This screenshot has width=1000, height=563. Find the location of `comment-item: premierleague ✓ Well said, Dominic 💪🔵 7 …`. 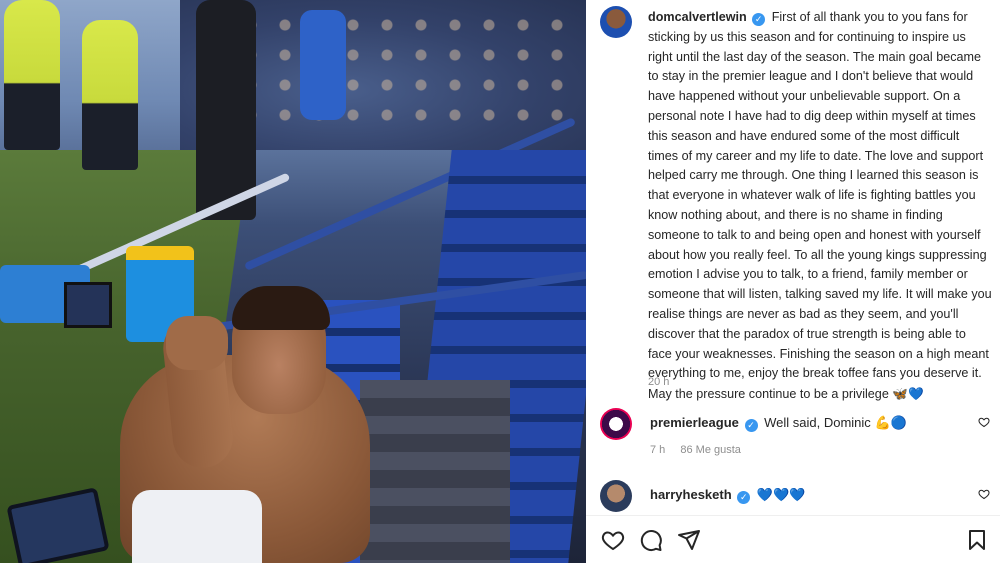

comment-item: premierleague ✓ Well said, Dominic 💪🔵 7 … is located at coordinates (796, 432).